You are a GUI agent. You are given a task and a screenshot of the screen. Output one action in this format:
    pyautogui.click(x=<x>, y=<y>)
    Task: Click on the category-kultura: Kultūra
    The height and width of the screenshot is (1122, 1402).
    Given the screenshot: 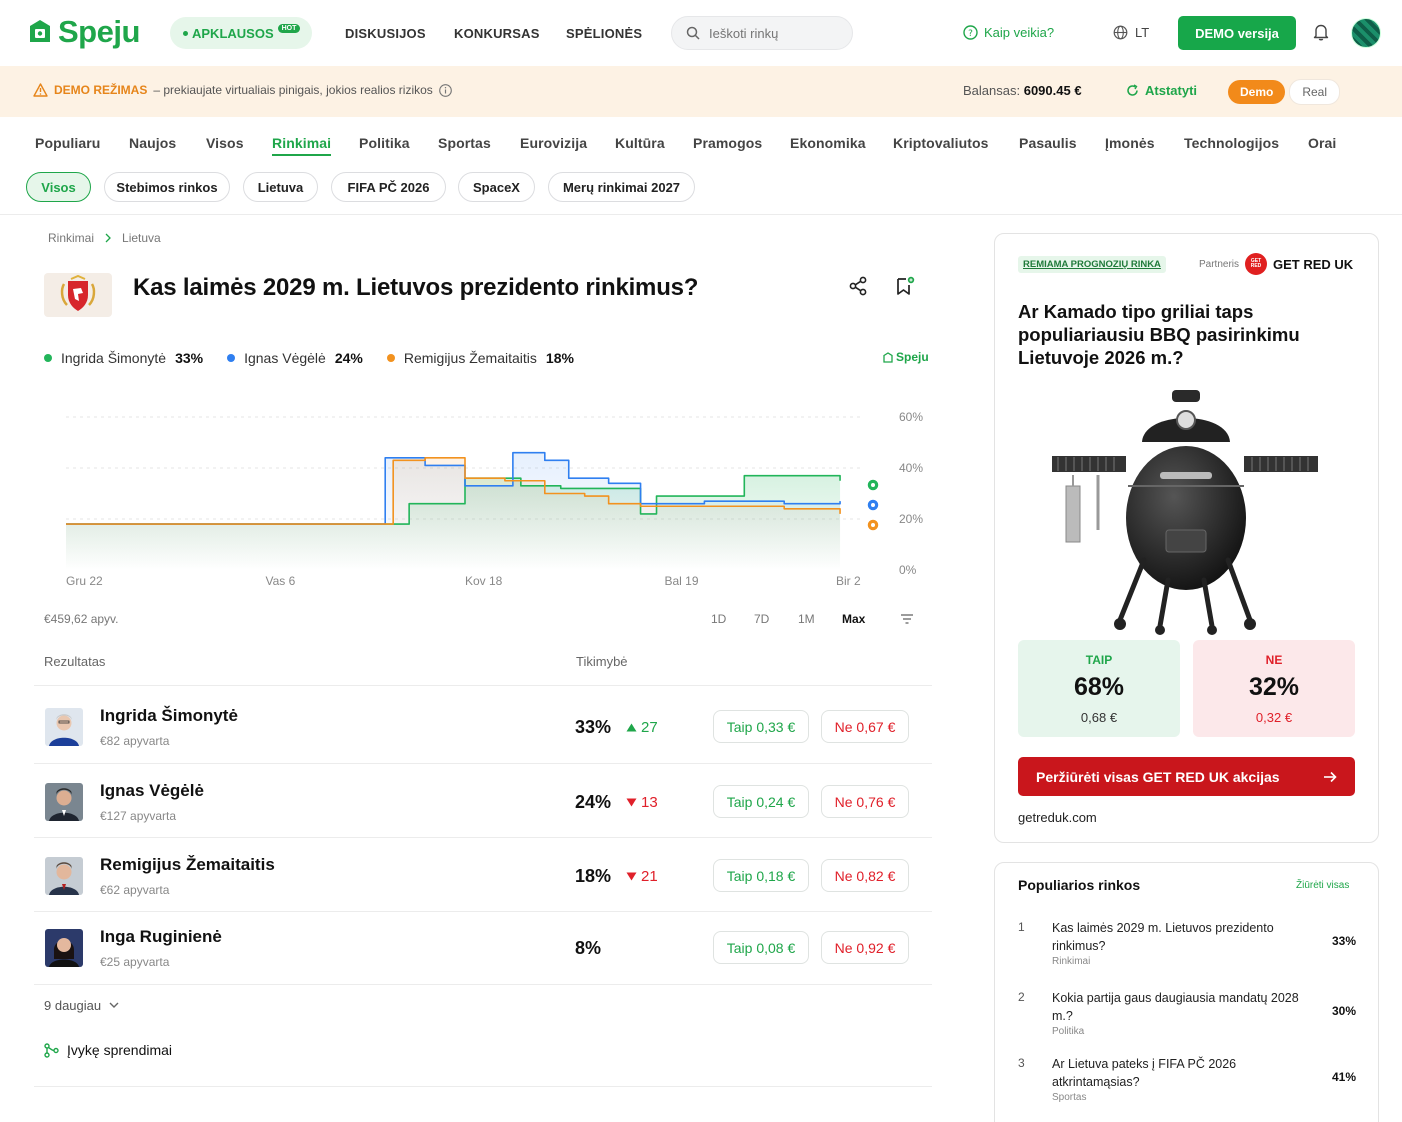 What is the action you would take?
    pyautogui.click(x=640, y=143)
    